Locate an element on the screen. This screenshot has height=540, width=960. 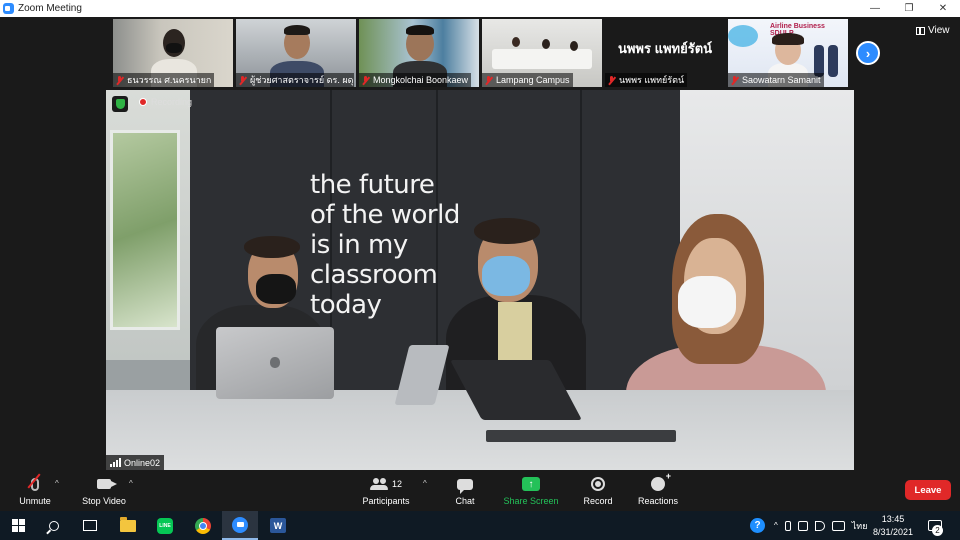
participant-thumbnail: นพพร แพทย์รัตน์ นพพร แพทย์รัตน์ is located at coordinates (665, 53).